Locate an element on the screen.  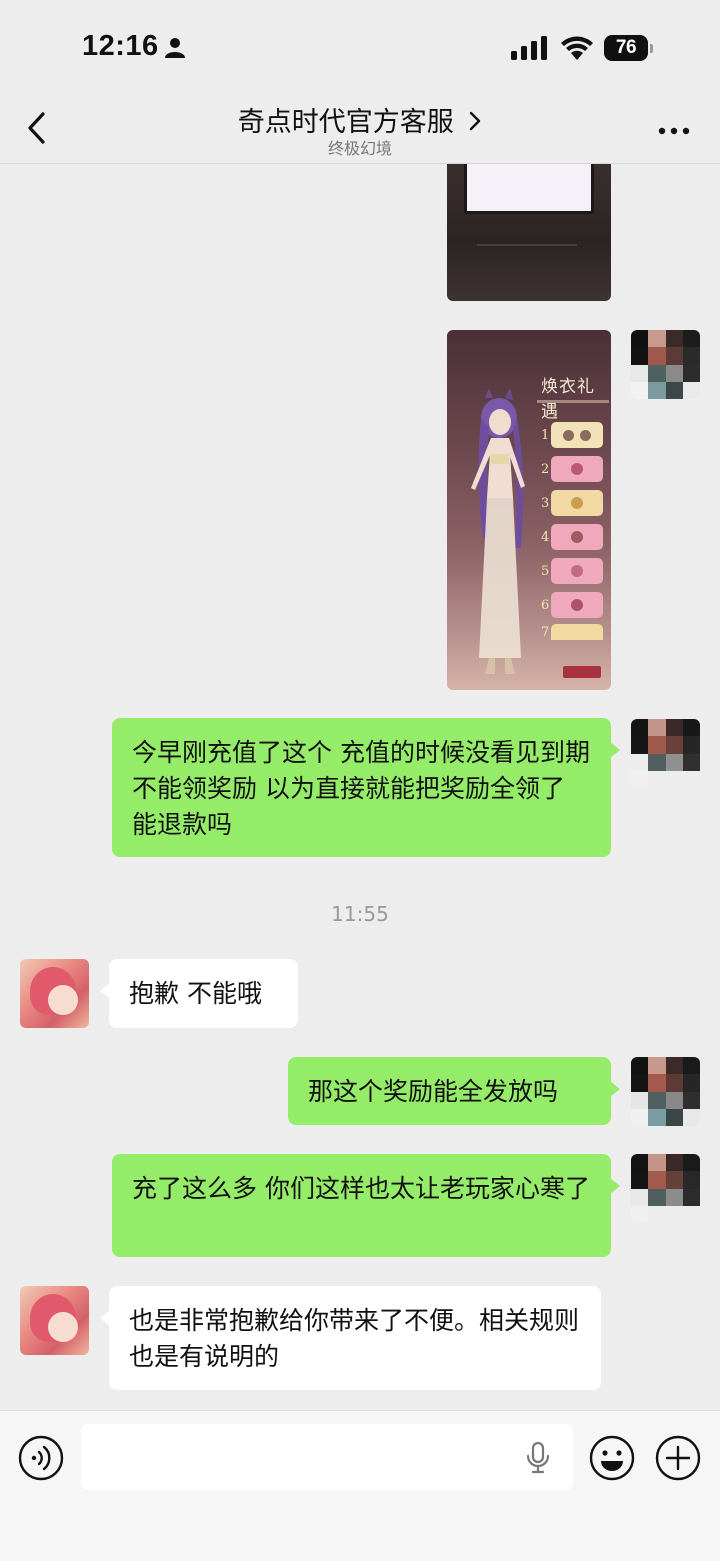
service-message-bubble: 也是非常抱歉给你带来了不便。相关规则也是有说明的 is located at coordinates (350, 1338).